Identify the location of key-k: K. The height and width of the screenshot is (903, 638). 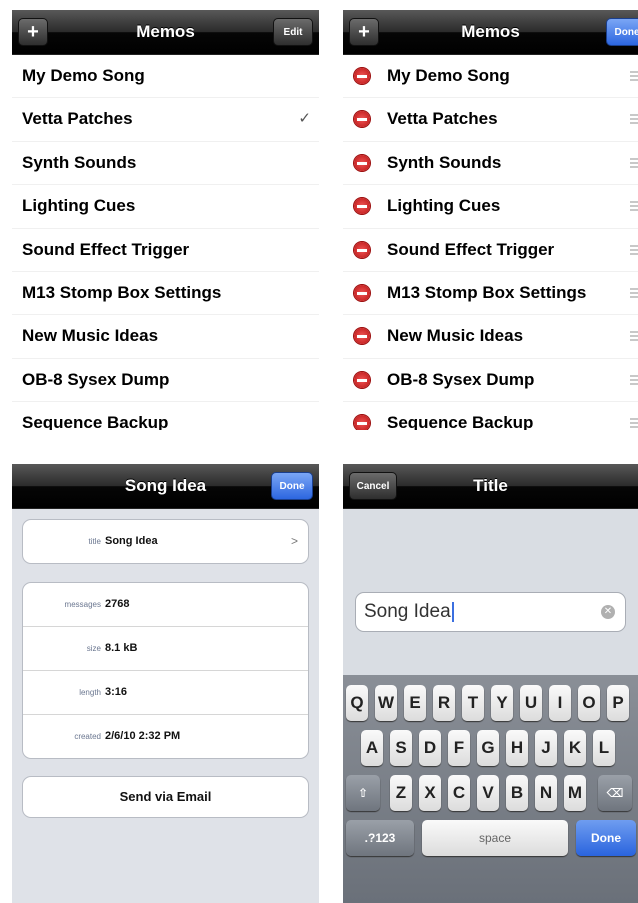
(575, 748).